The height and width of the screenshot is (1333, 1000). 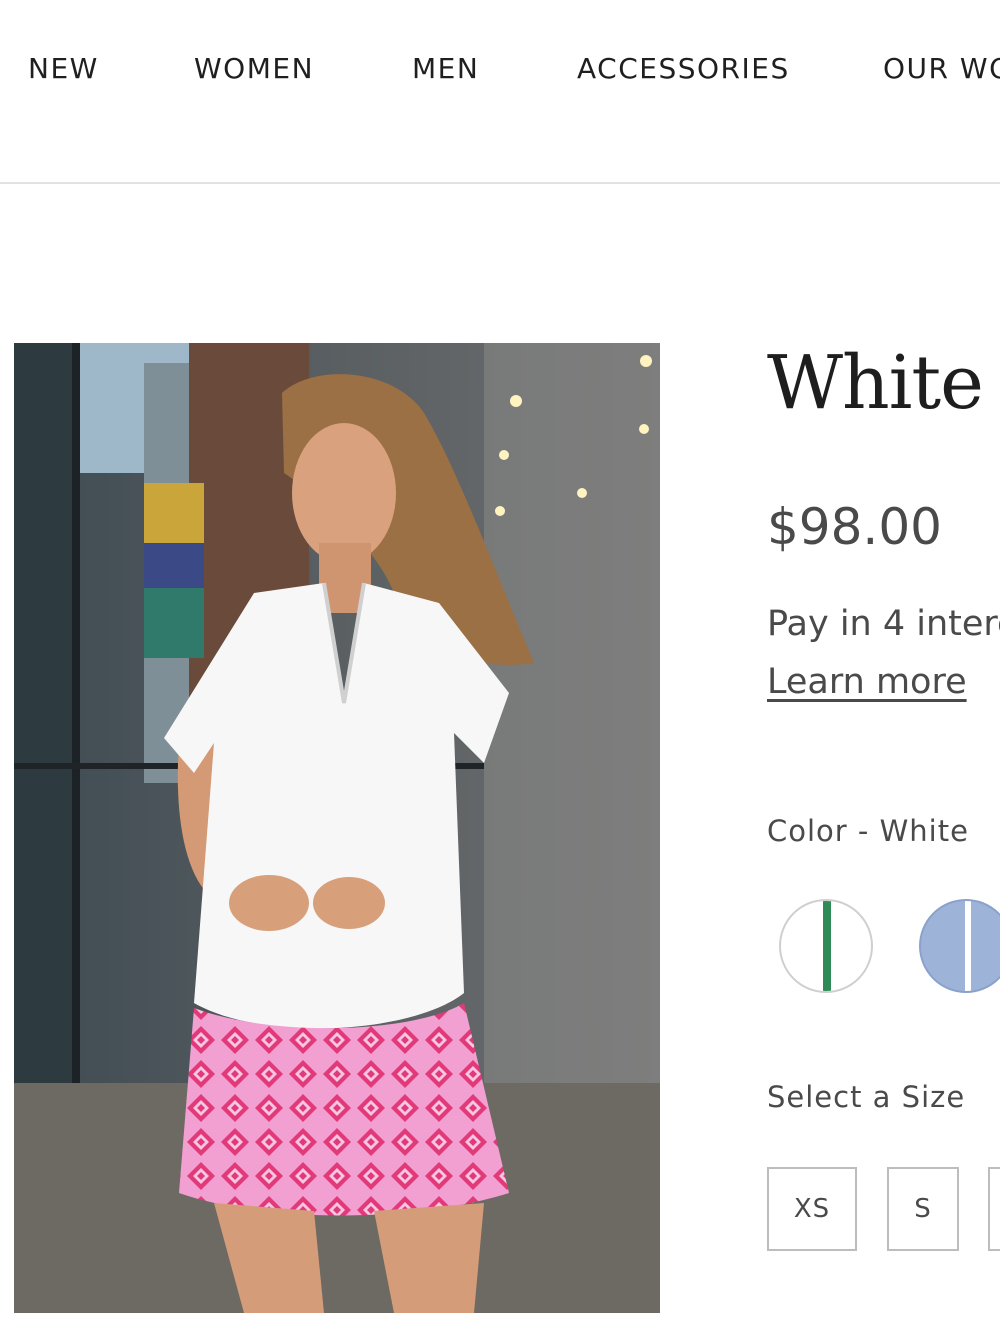 What do you see at coordinates (875, 383) in the screenshot?
I see `product-title: White` at bounding box center [875, 383].